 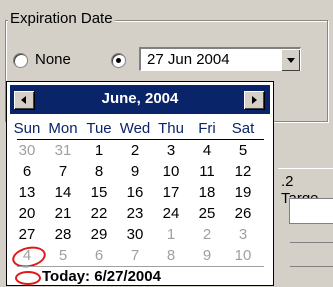 I want to click on calendar-day: 11, so click(x=207, y=171).